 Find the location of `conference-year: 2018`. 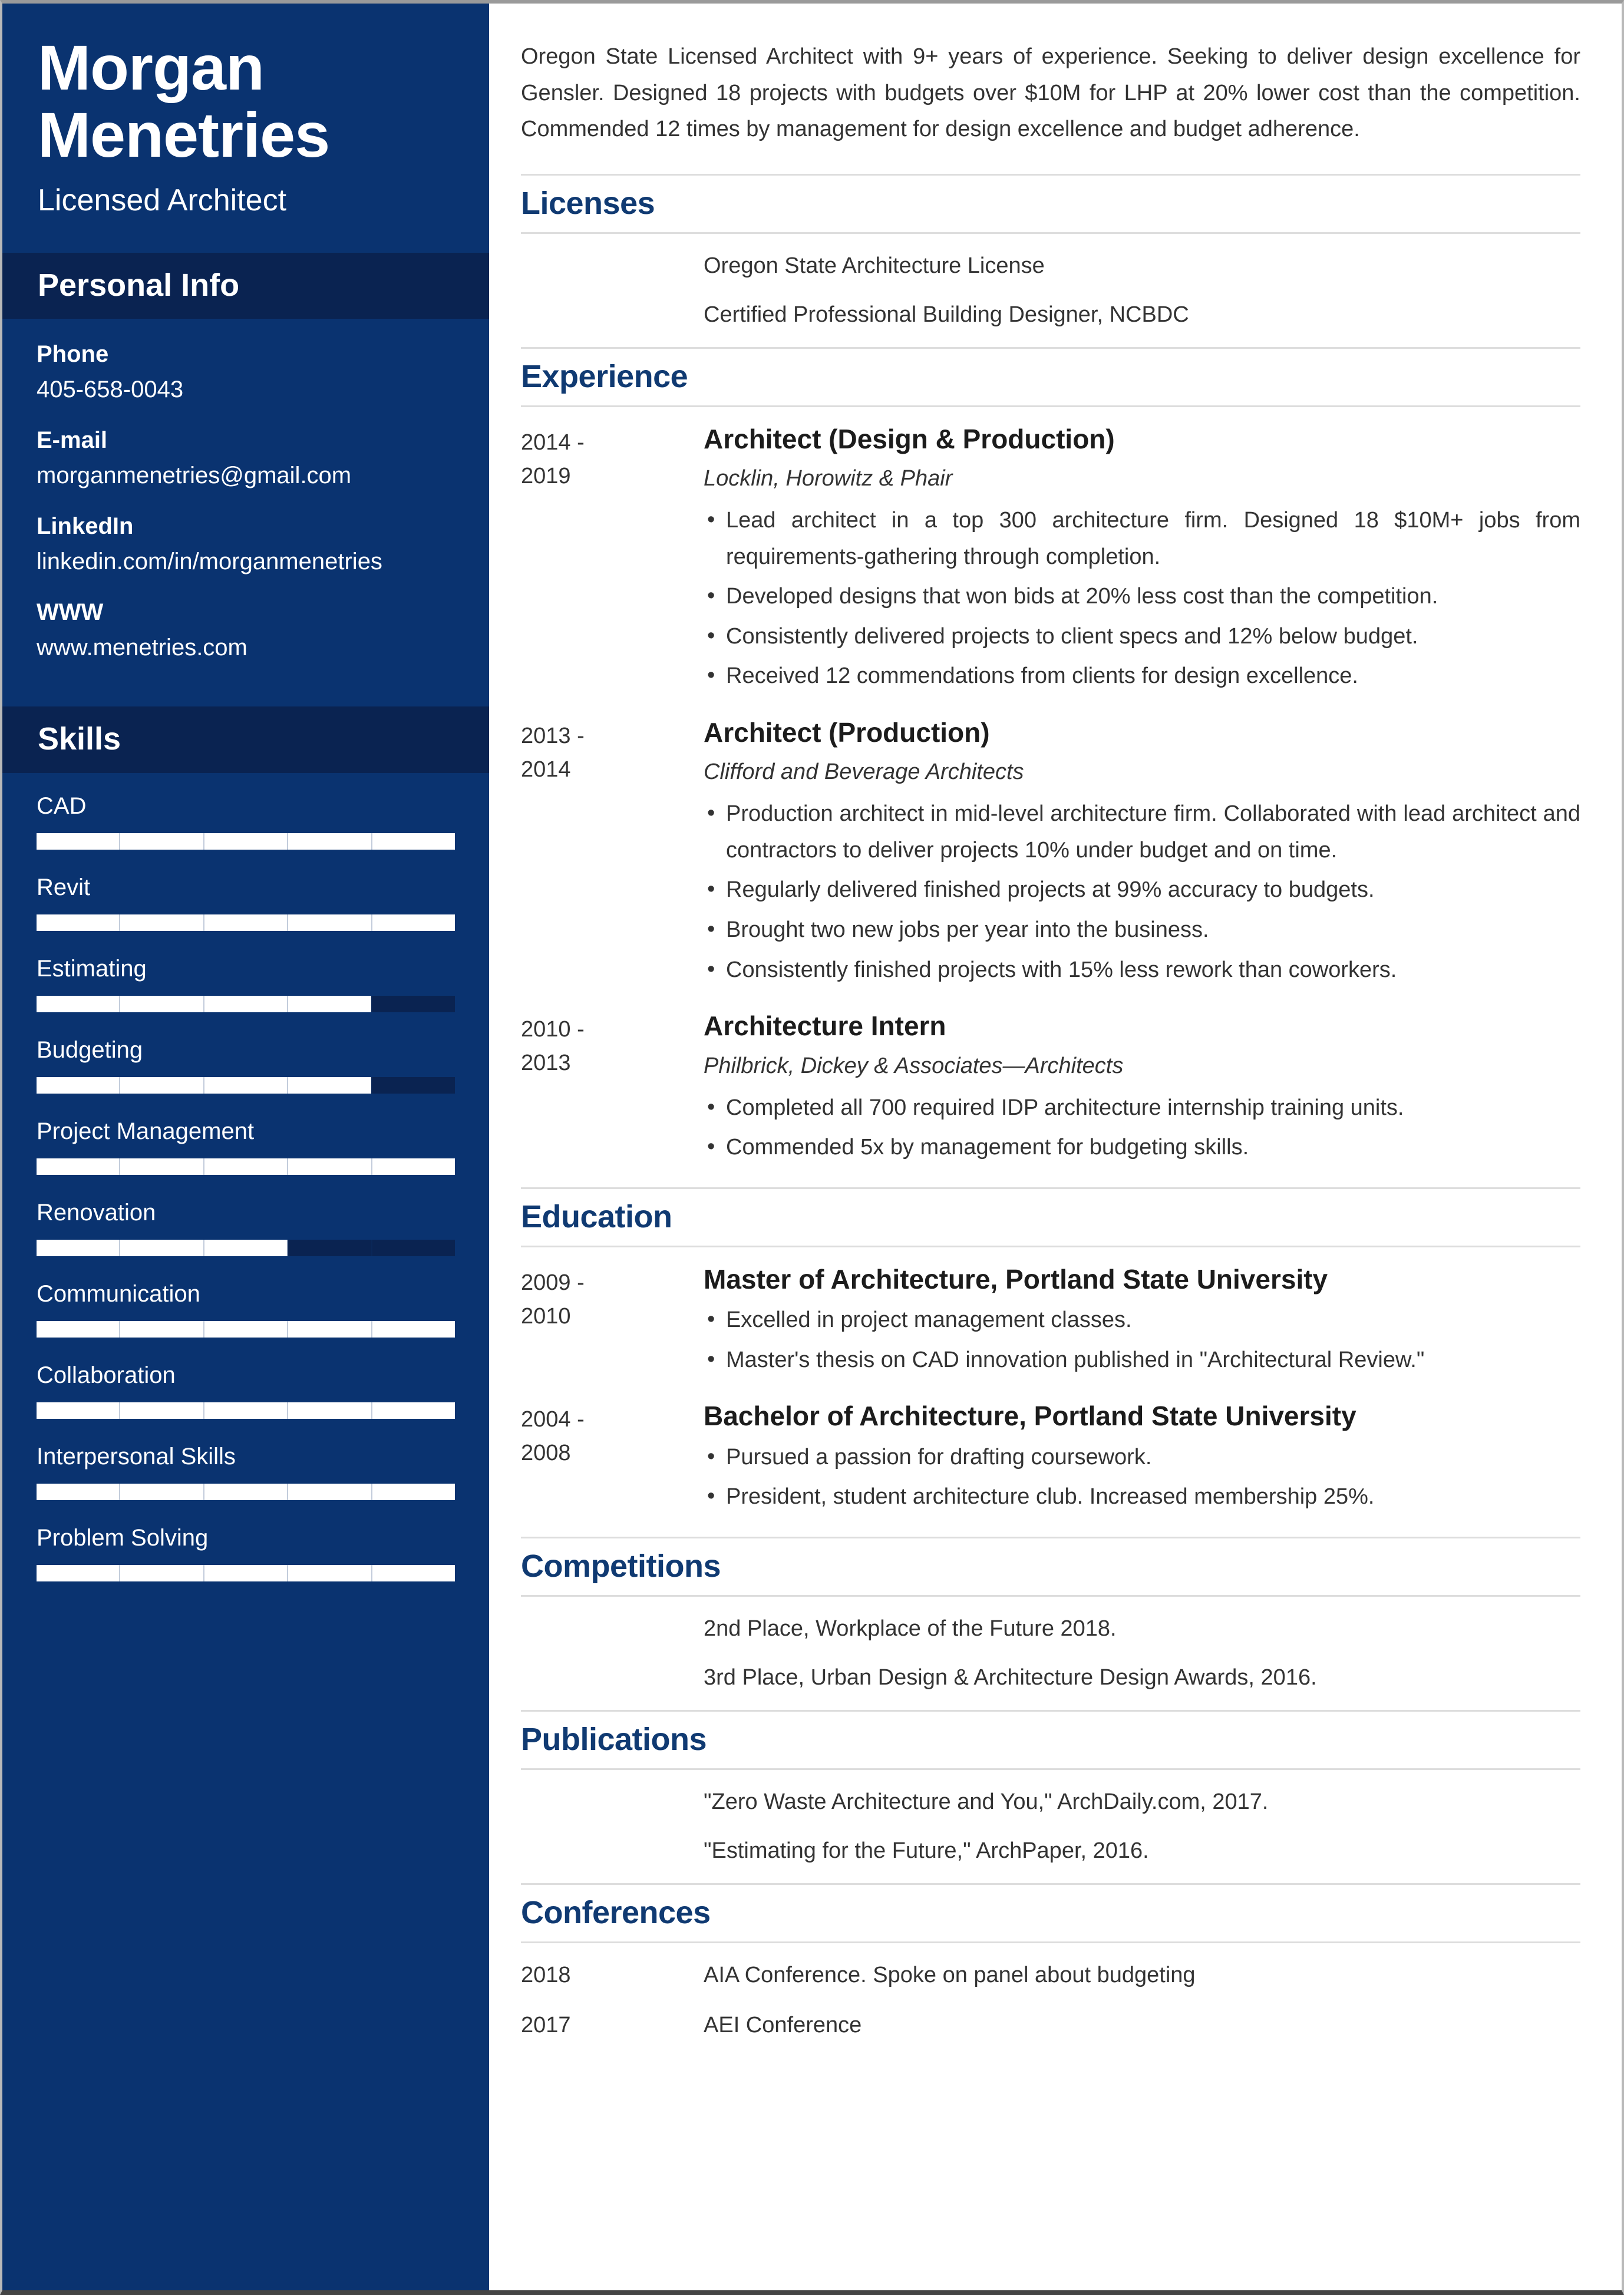

conference-year: 2018 is located at coordinates (546, 1974).